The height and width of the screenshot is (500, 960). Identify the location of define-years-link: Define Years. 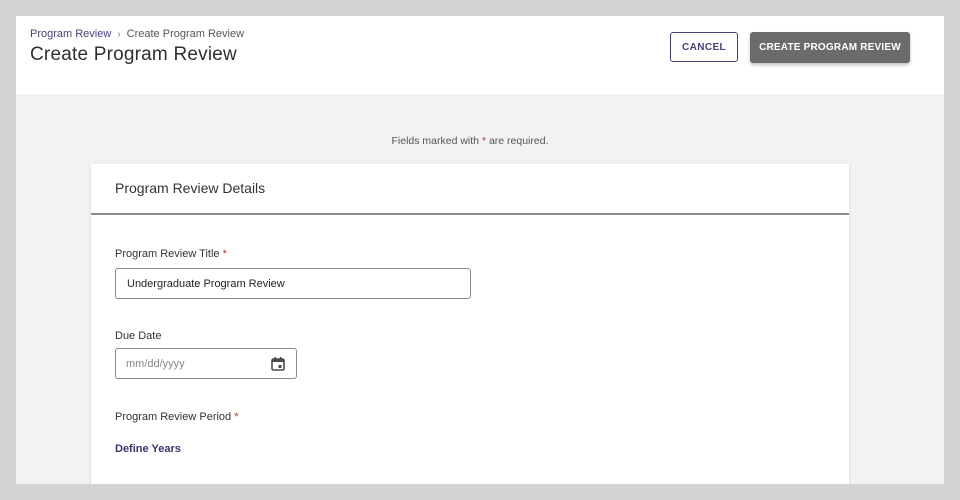
(148, 449).